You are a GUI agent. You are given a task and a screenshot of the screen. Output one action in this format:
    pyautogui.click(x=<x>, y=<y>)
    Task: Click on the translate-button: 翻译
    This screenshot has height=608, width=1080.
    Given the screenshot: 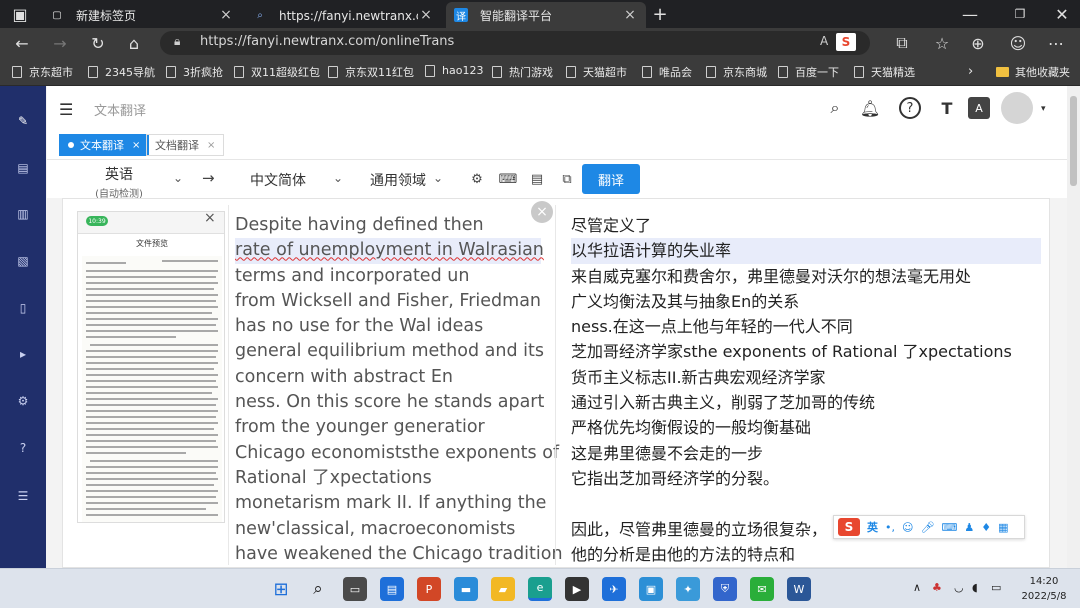 What is the action you would take?
    pyautogui.click(x=611, y=179)
    